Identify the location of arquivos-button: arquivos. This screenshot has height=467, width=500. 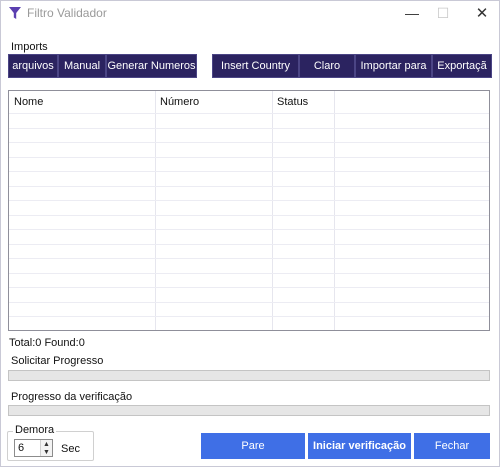
(33, 66).